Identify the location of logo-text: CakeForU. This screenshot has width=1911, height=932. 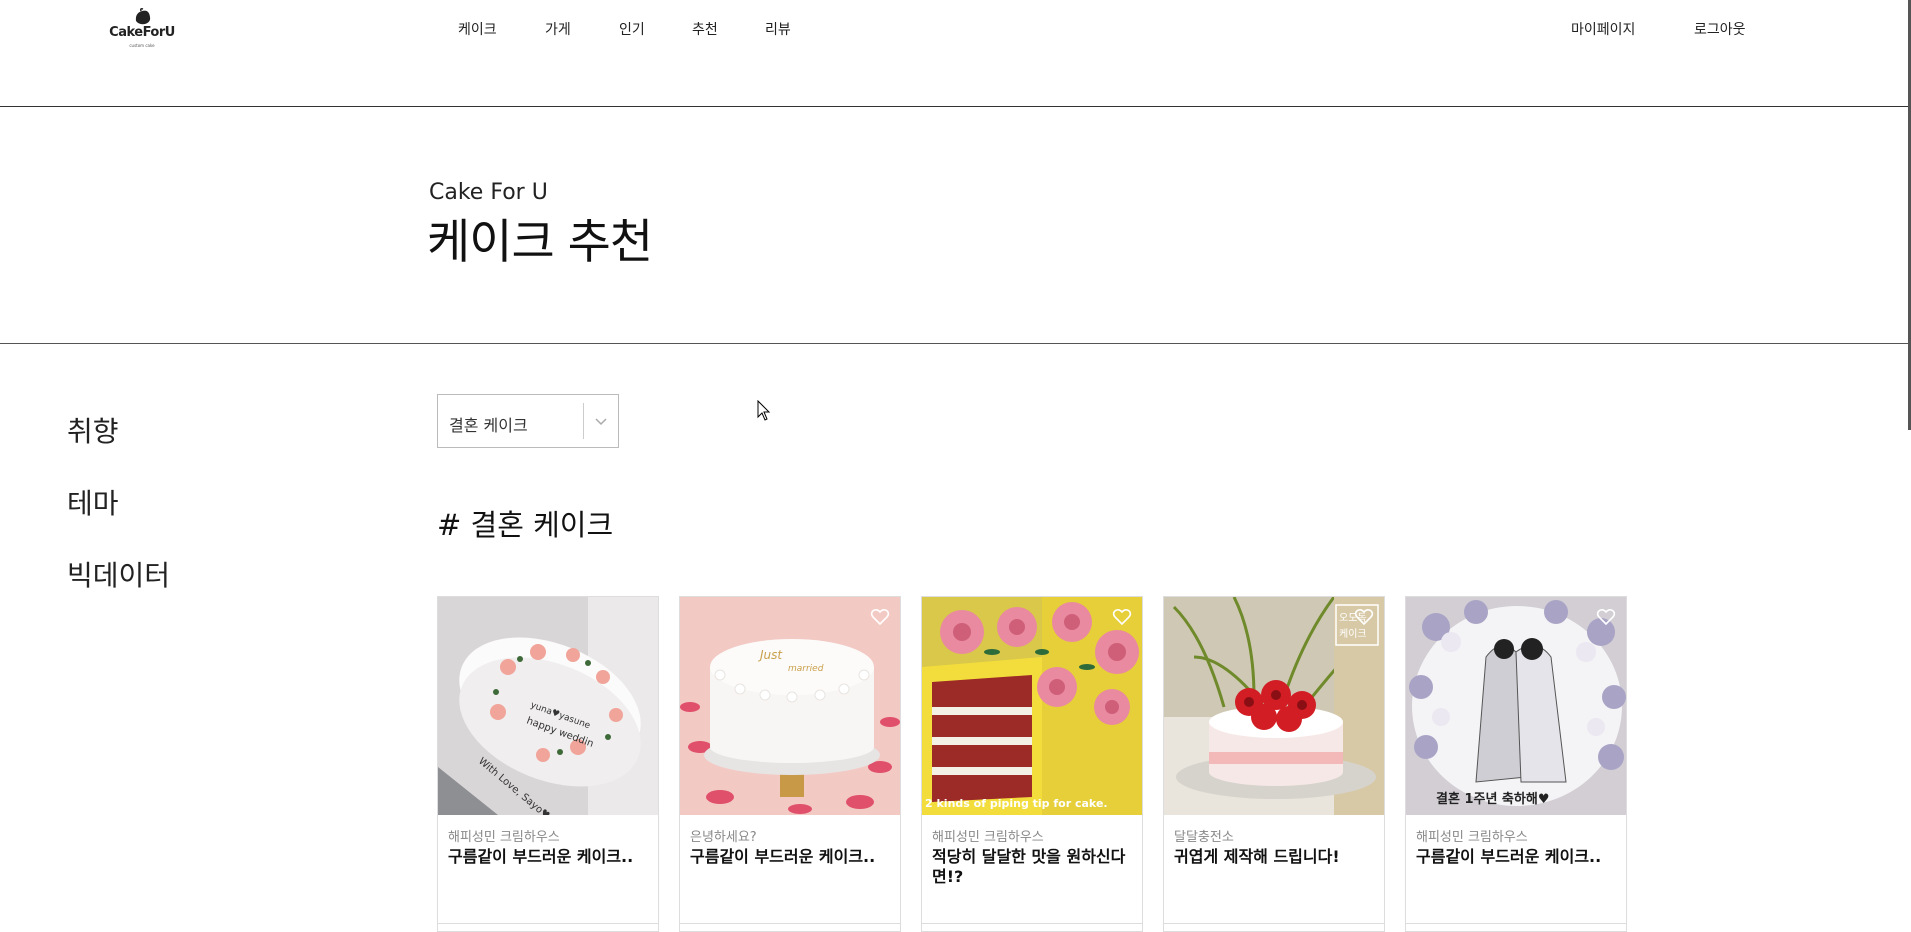
(142, 32).